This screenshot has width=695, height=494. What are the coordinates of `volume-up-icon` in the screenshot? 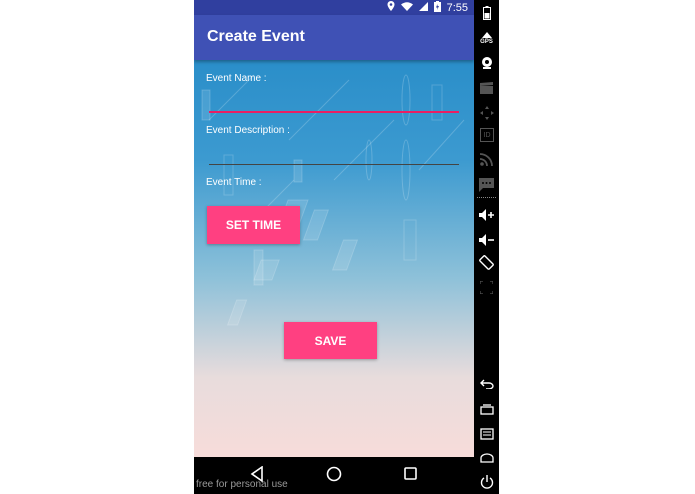 It's located at (486, 214).